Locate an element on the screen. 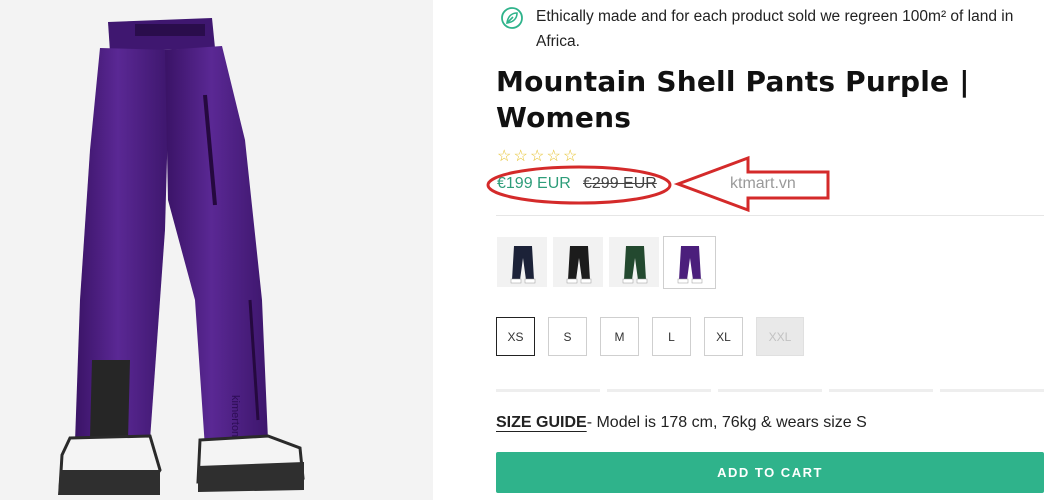 The height and width of the screenshot is (500, 1050). add-to-cart-button: ADD TO CART is located at coordinates (770, 472).